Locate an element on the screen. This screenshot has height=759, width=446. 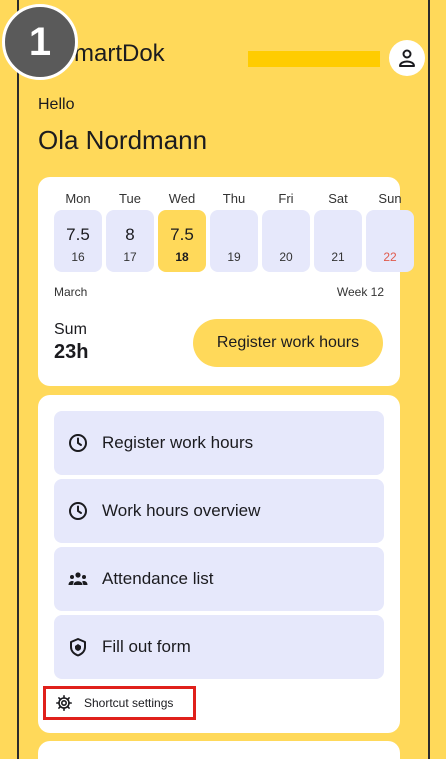
group-icon is located at coordinates (78, 579).